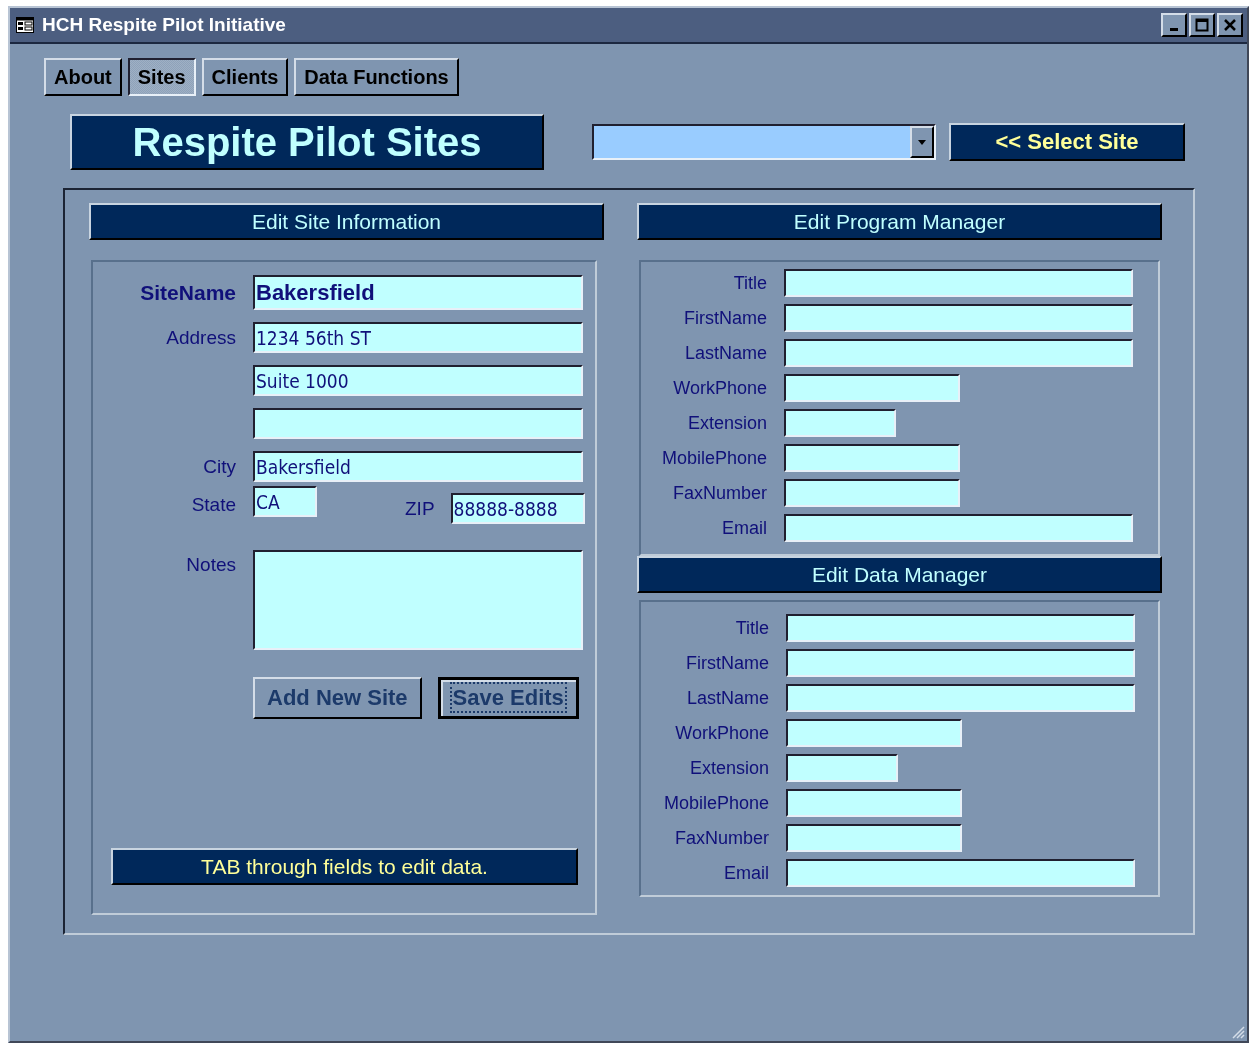  What do you see at coordinates (344, 866) in the screenshot?
I see `hint-banner: TAB through fields to edit data.` at bounding box center [344, 866].